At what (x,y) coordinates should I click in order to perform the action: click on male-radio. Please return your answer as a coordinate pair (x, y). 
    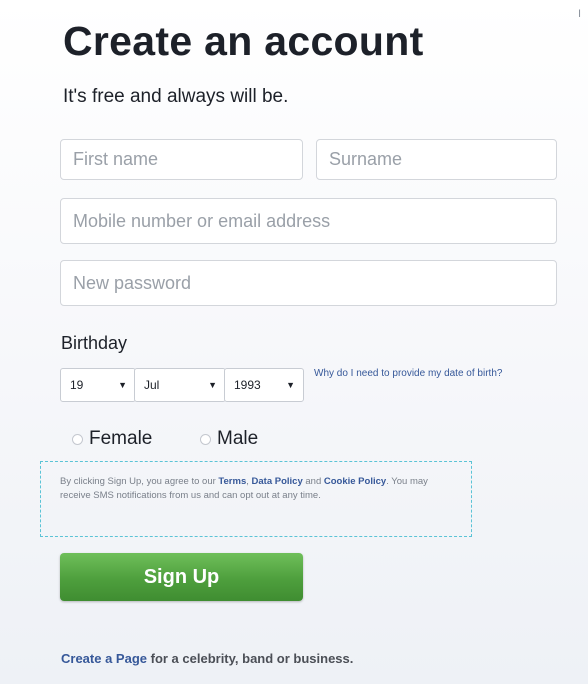
    Looking at the image, I should click on (205, 439).